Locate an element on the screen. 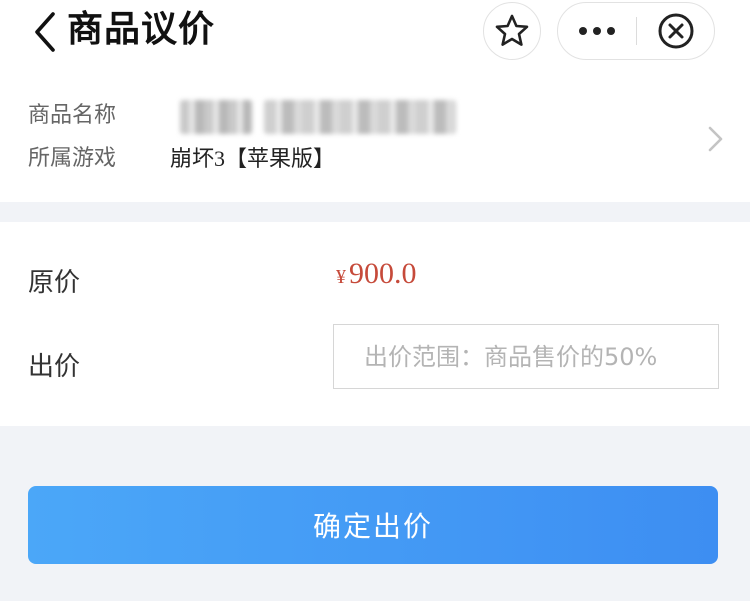 This screenshot has height=601, width=750. favorite-button is located at coordinates (512, 31).